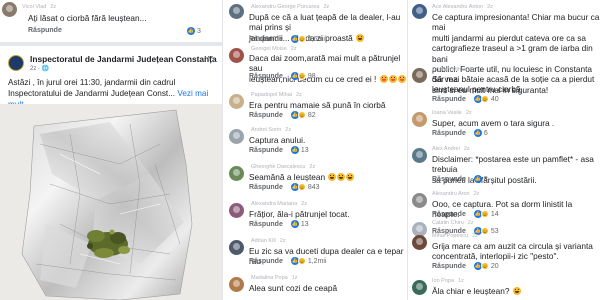 The height and width of the screenshot is (300, 600). Describe the element at coordinates (268, 241) in the screenshot. I see `comment-author: Adrian Kill 2z` at that location.